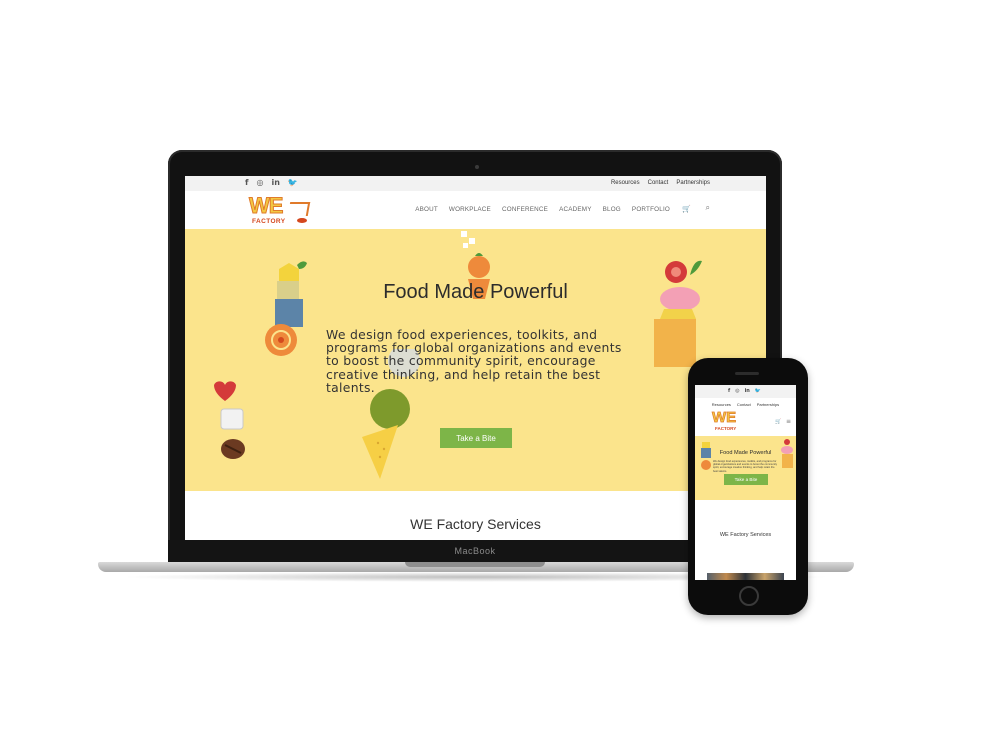 This screenshot has width=1000, height=750. I want to click on social-links: f ◎ in 🐦, so click(271, 182).